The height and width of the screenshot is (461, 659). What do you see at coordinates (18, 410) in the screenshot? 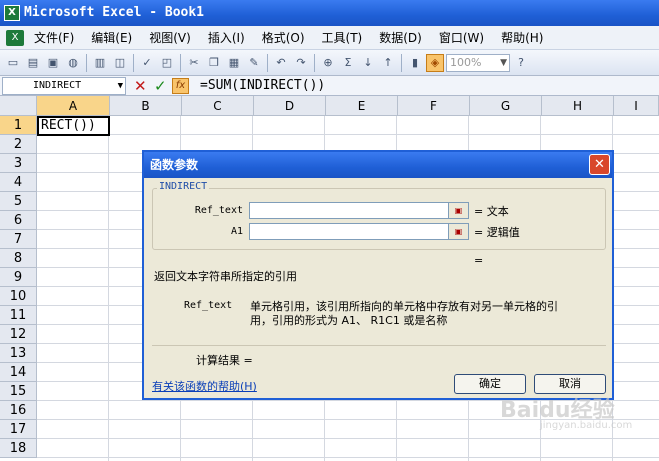
I see `row-header-16: 16` at bounding box center [18, 410].